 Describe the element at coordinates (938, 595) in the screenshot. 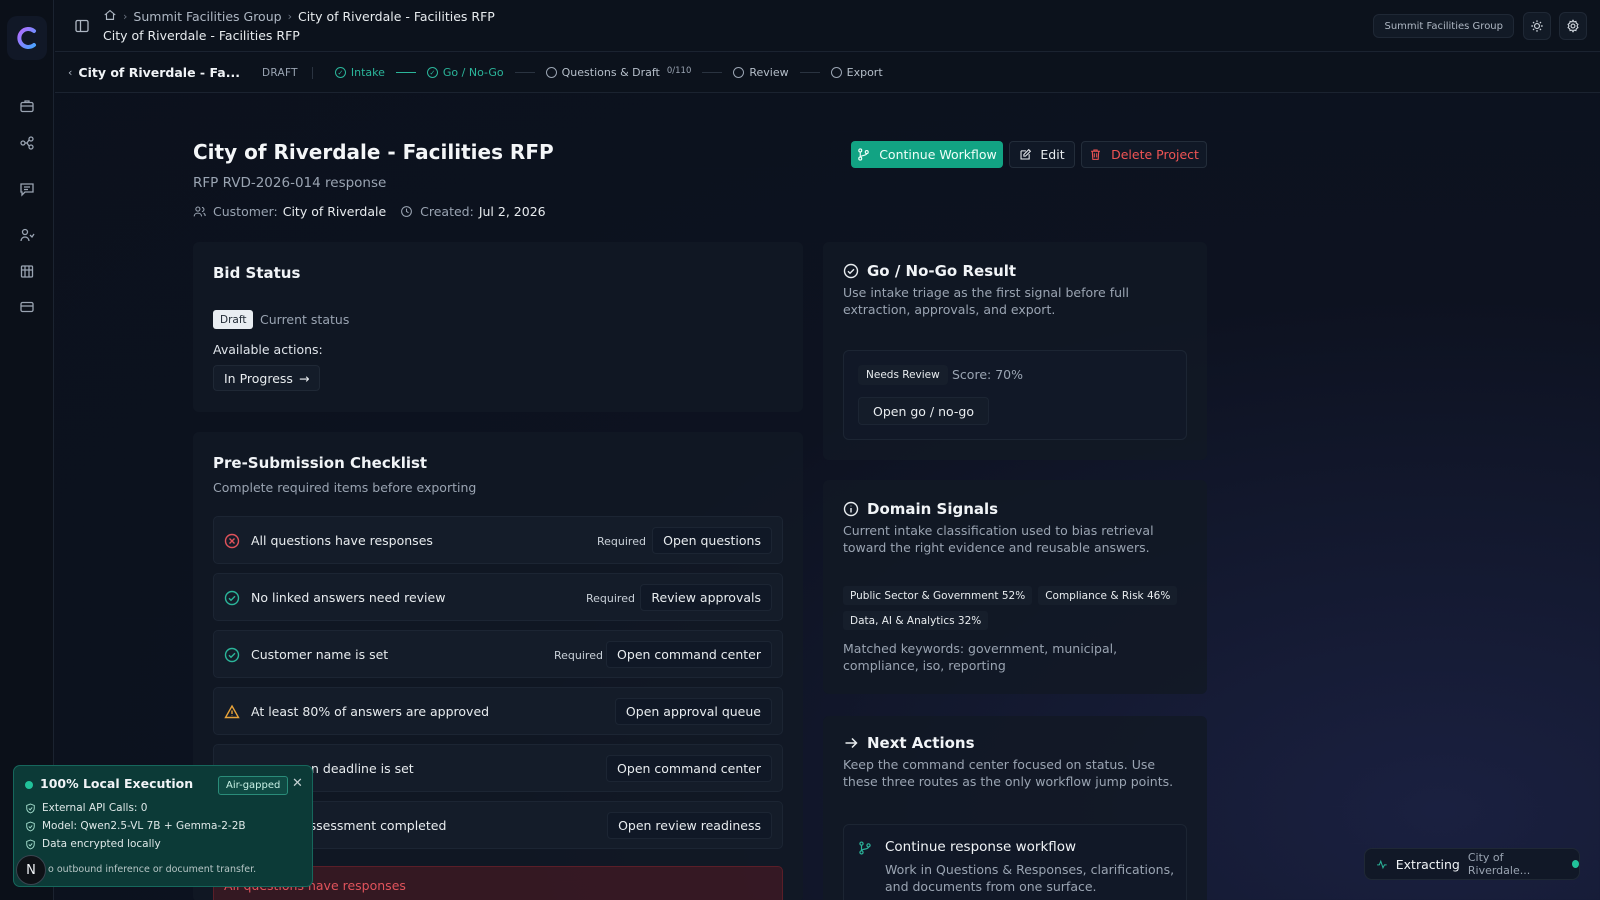

I see `domain-tag: Public Sector & Government 52%` at that location.